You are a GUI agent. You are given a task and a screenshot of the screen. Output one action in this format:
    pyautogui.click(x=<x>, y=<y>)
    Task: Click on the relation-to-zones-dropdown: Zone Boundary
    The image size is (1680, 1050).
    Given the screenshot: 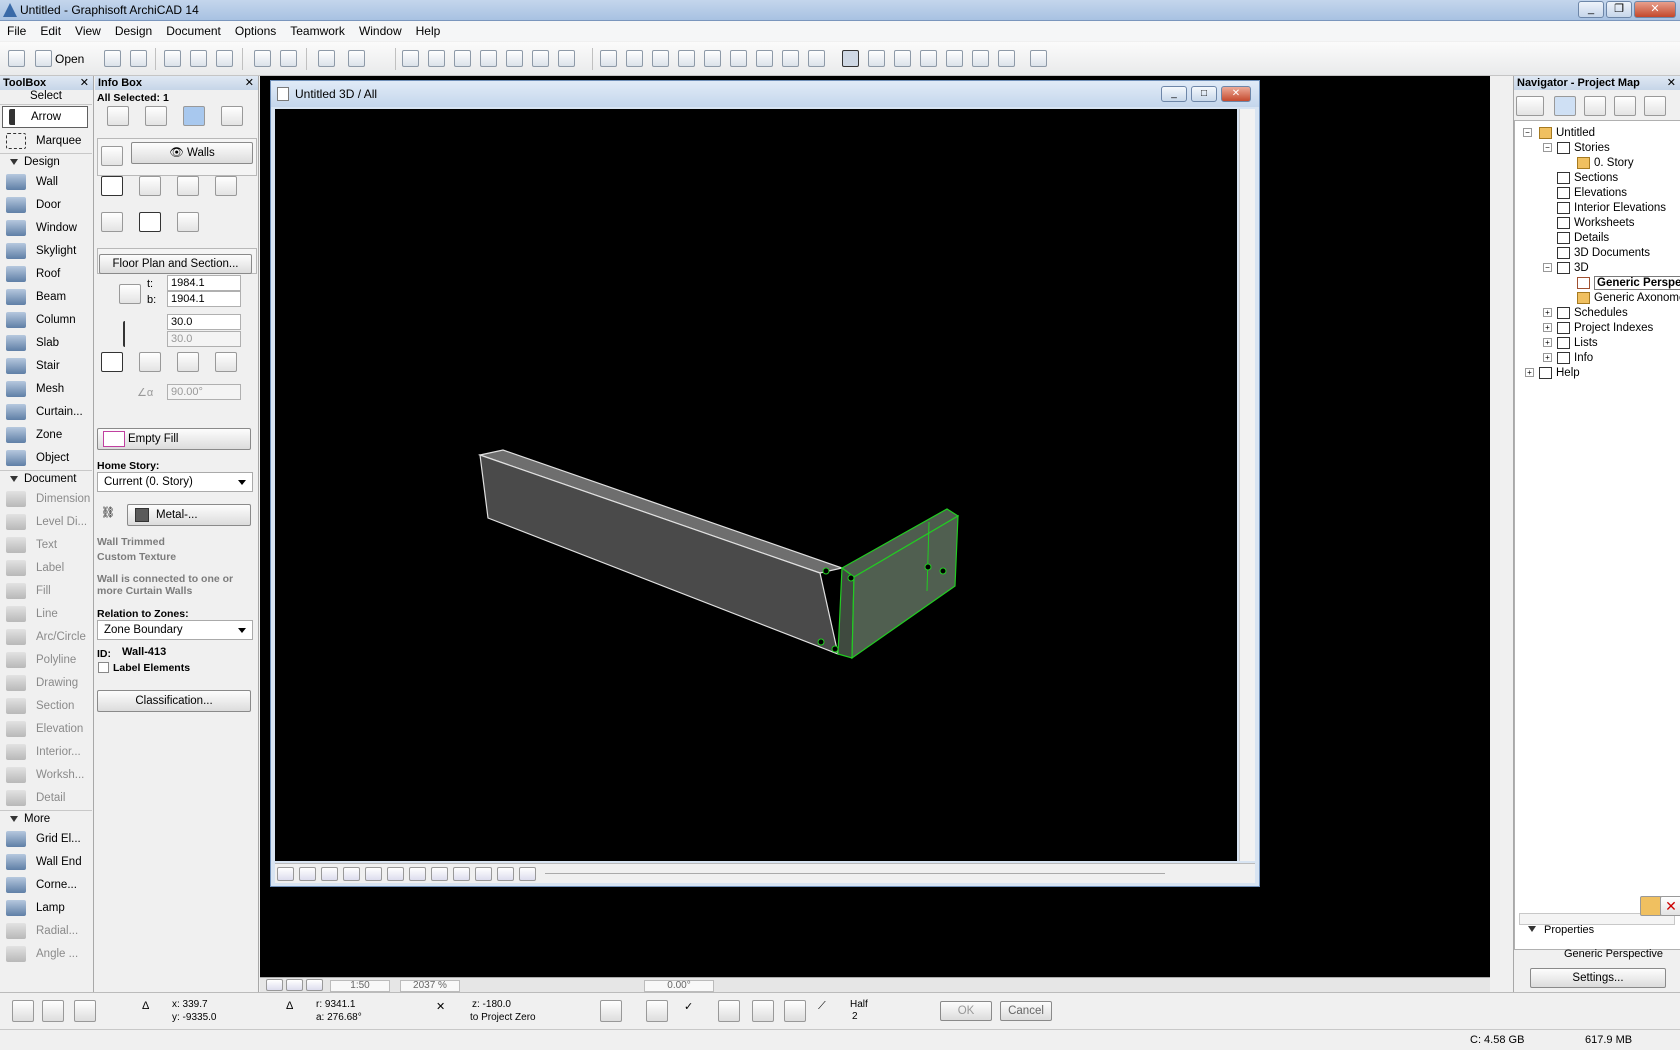 What is the action you would take?
    pyautogui.click(x=175, y=630)
    